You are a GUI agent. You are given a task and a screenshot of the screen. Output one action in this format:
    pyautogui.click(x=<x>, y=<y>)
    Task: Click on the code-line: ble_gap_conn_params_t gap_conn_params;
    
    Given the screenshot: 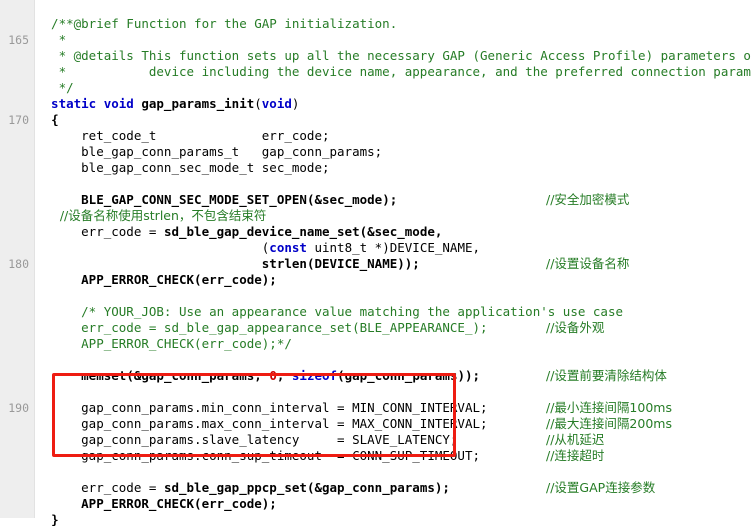 What is the action you would take?
    pyautogui.click(x=209, y=152)
    